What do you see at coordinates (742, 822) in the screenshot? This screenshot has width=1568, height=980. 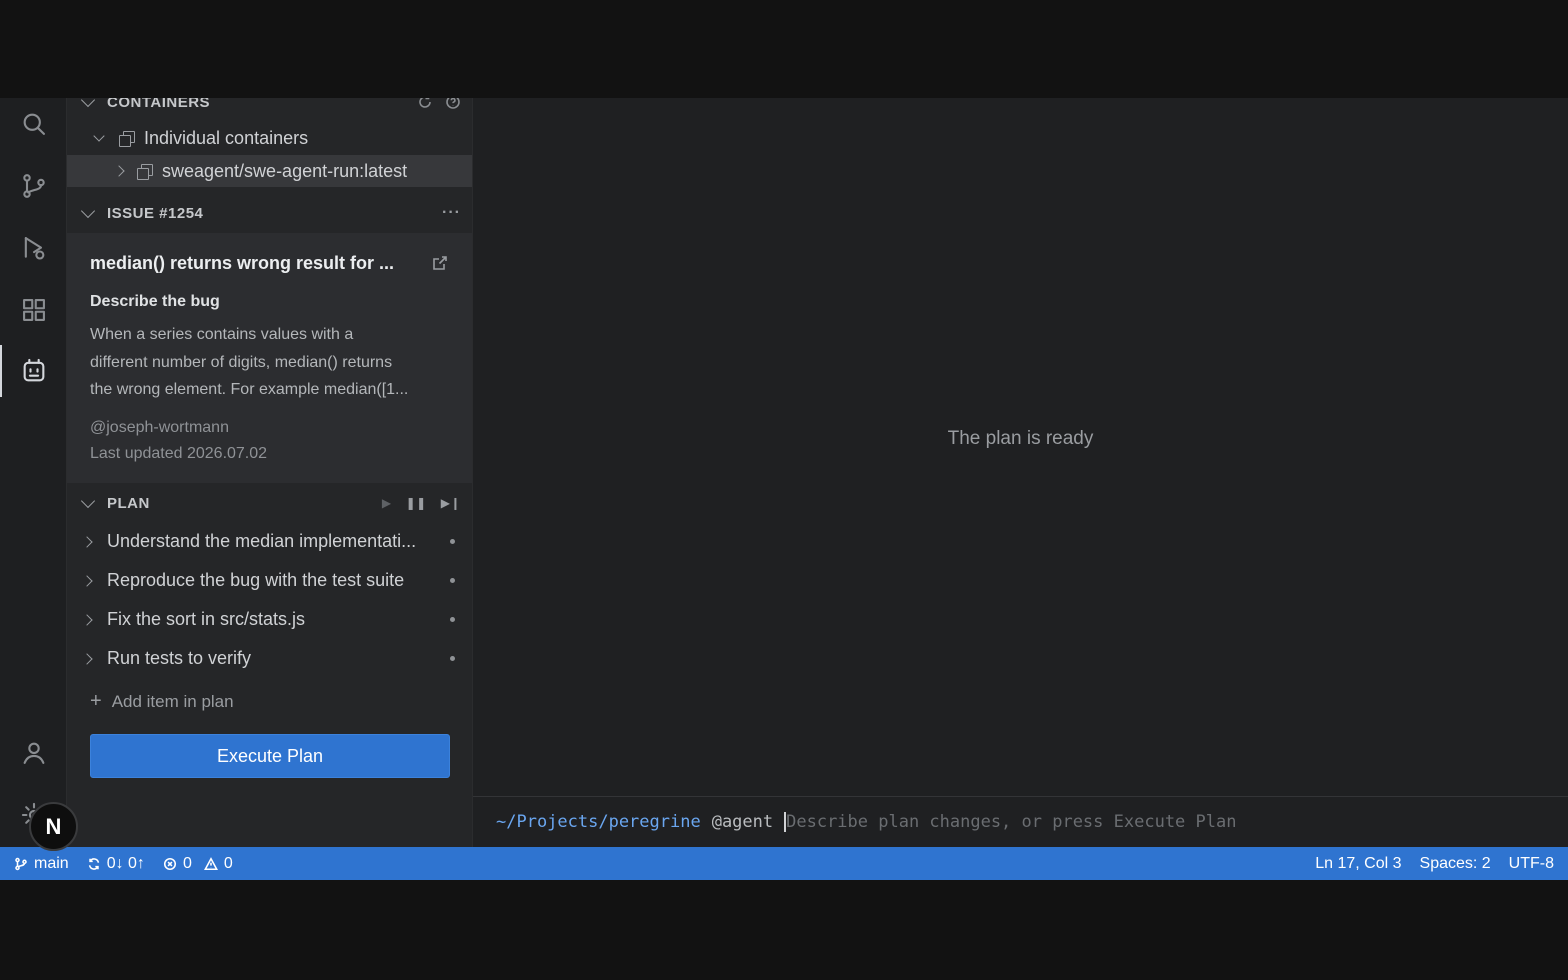 I see `prompt-agent: @agent` at bounding box center [742, 822].